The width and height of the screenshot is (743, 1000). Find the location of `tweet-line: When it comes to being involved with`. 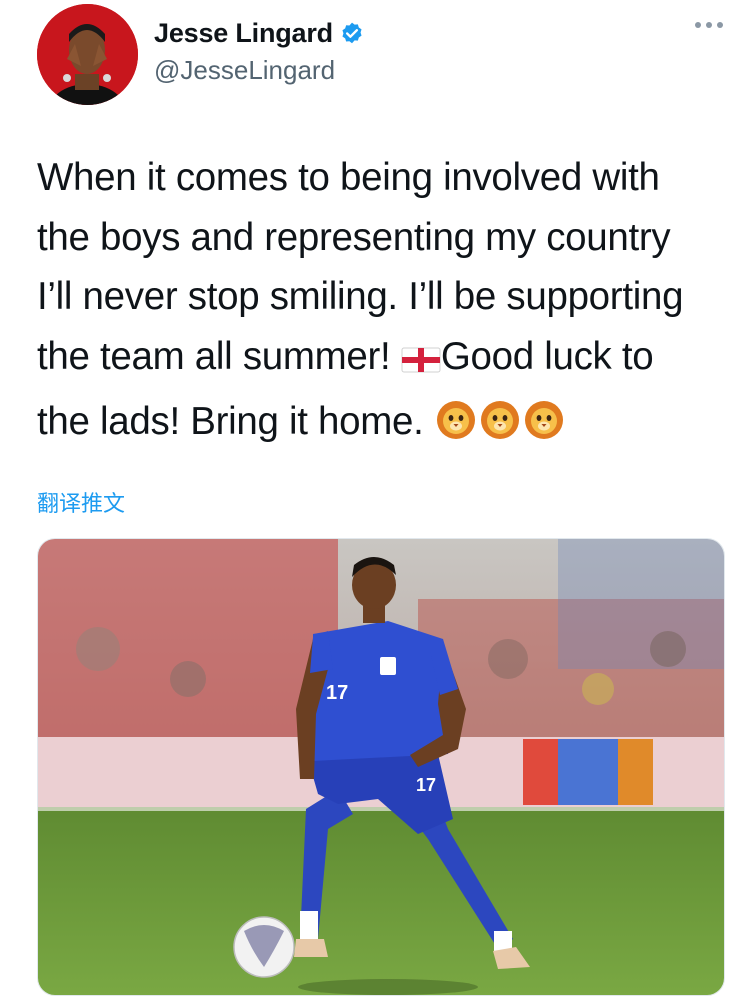

tweet-line: When it comes to being involved with is located at coordinates (348, 177).